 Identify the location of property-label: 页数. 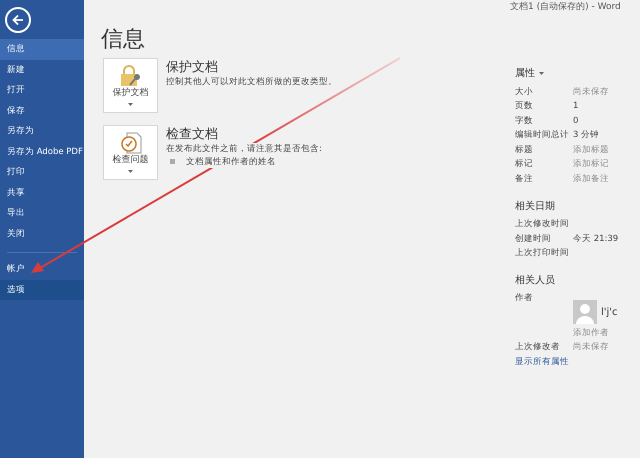
(524, 107).